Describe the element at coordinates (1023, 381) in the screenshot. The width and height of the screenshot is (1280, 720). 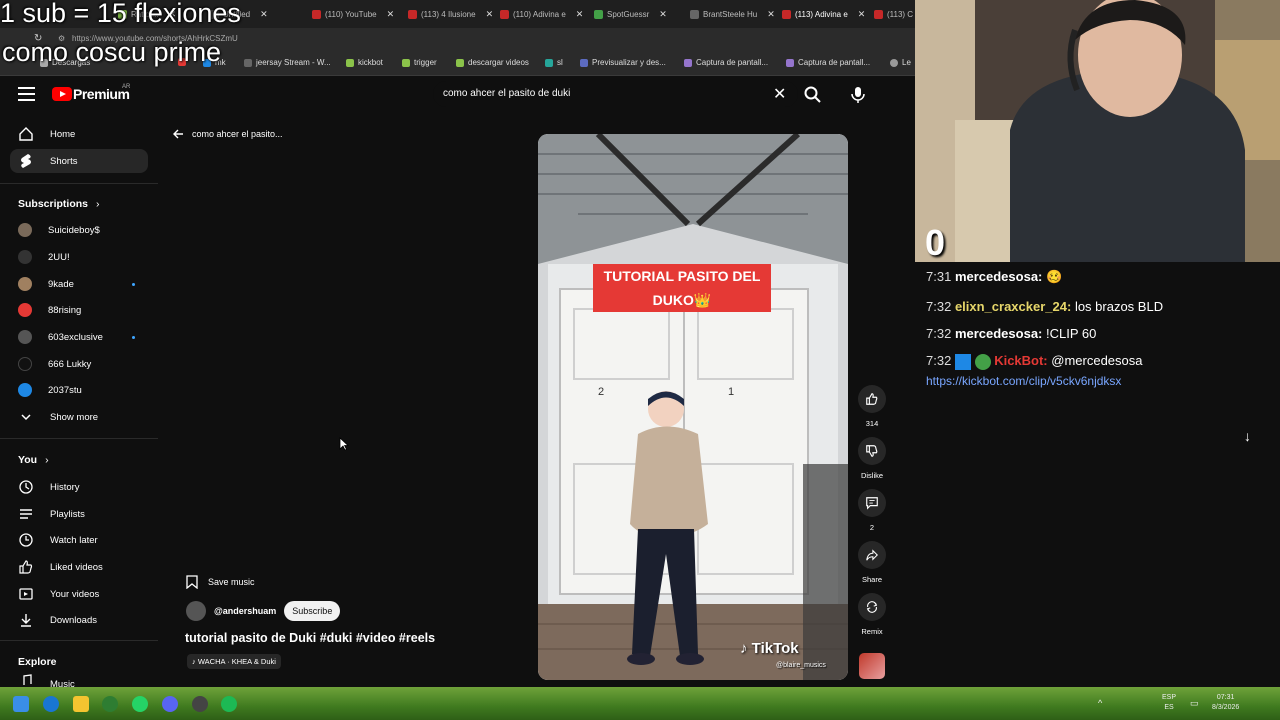
I see `chat-link: https://kickbot.com/clip/v5ckv6njdksx` at that location.